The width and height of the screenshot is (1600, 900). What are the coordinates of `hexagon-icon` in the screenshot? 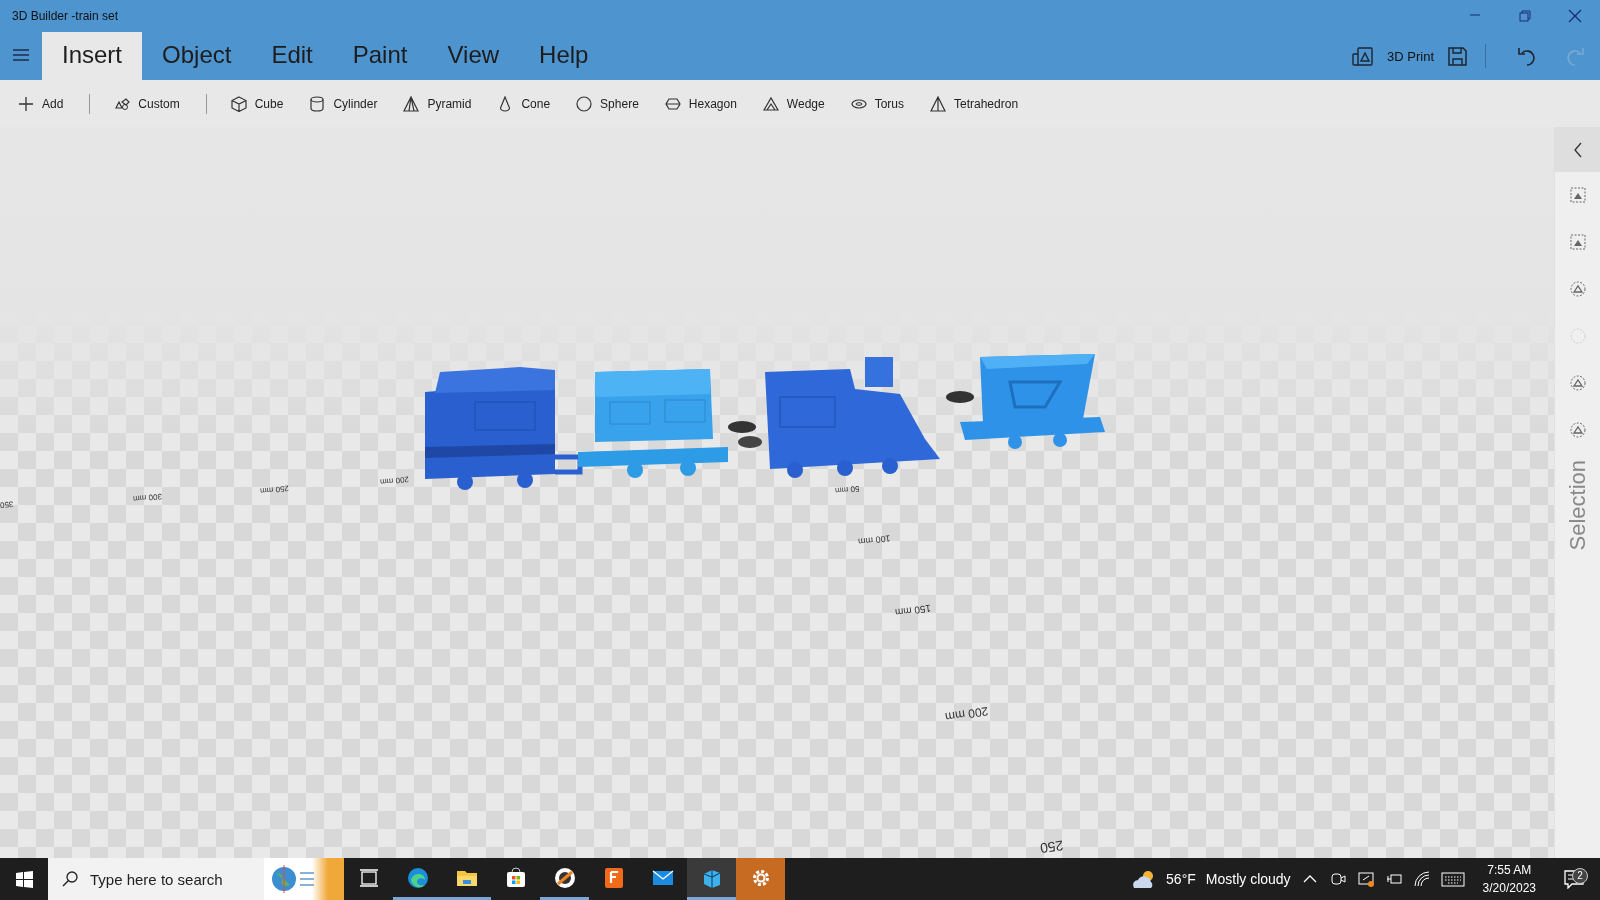 It's located at (672, 103).